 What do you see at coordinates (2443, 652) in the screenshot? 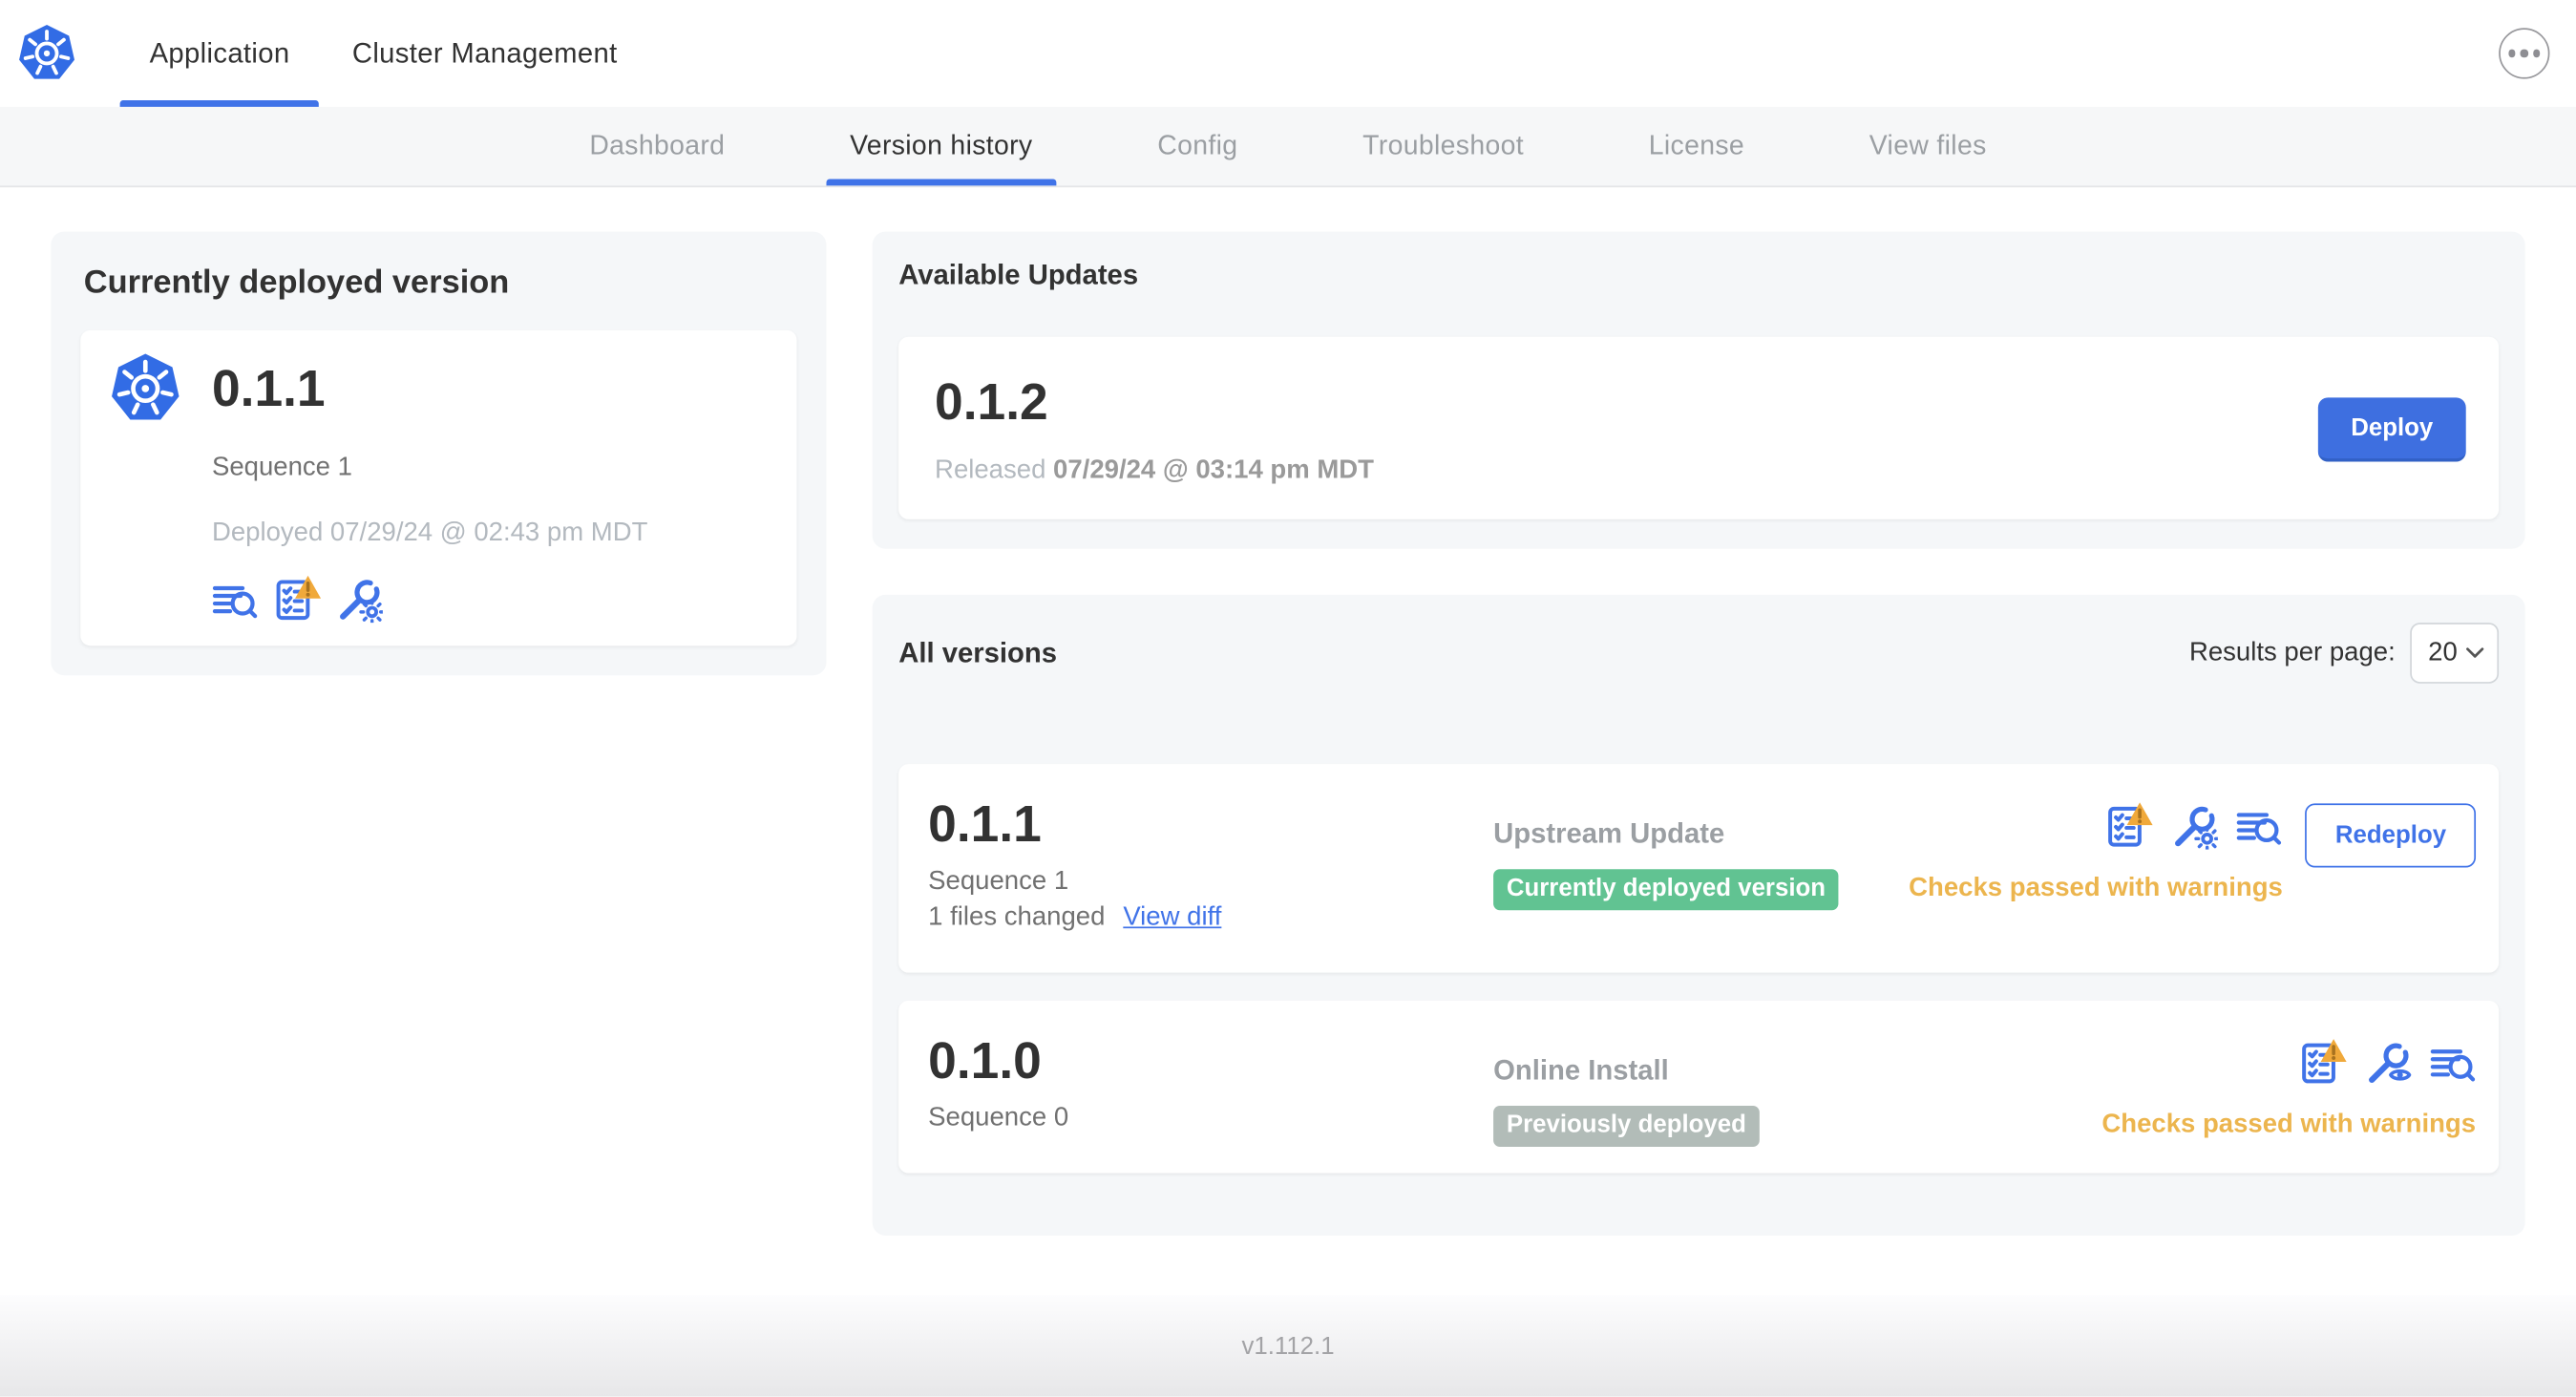
I see `results-per-page-value: 20` at bounding box center [2443, 652].